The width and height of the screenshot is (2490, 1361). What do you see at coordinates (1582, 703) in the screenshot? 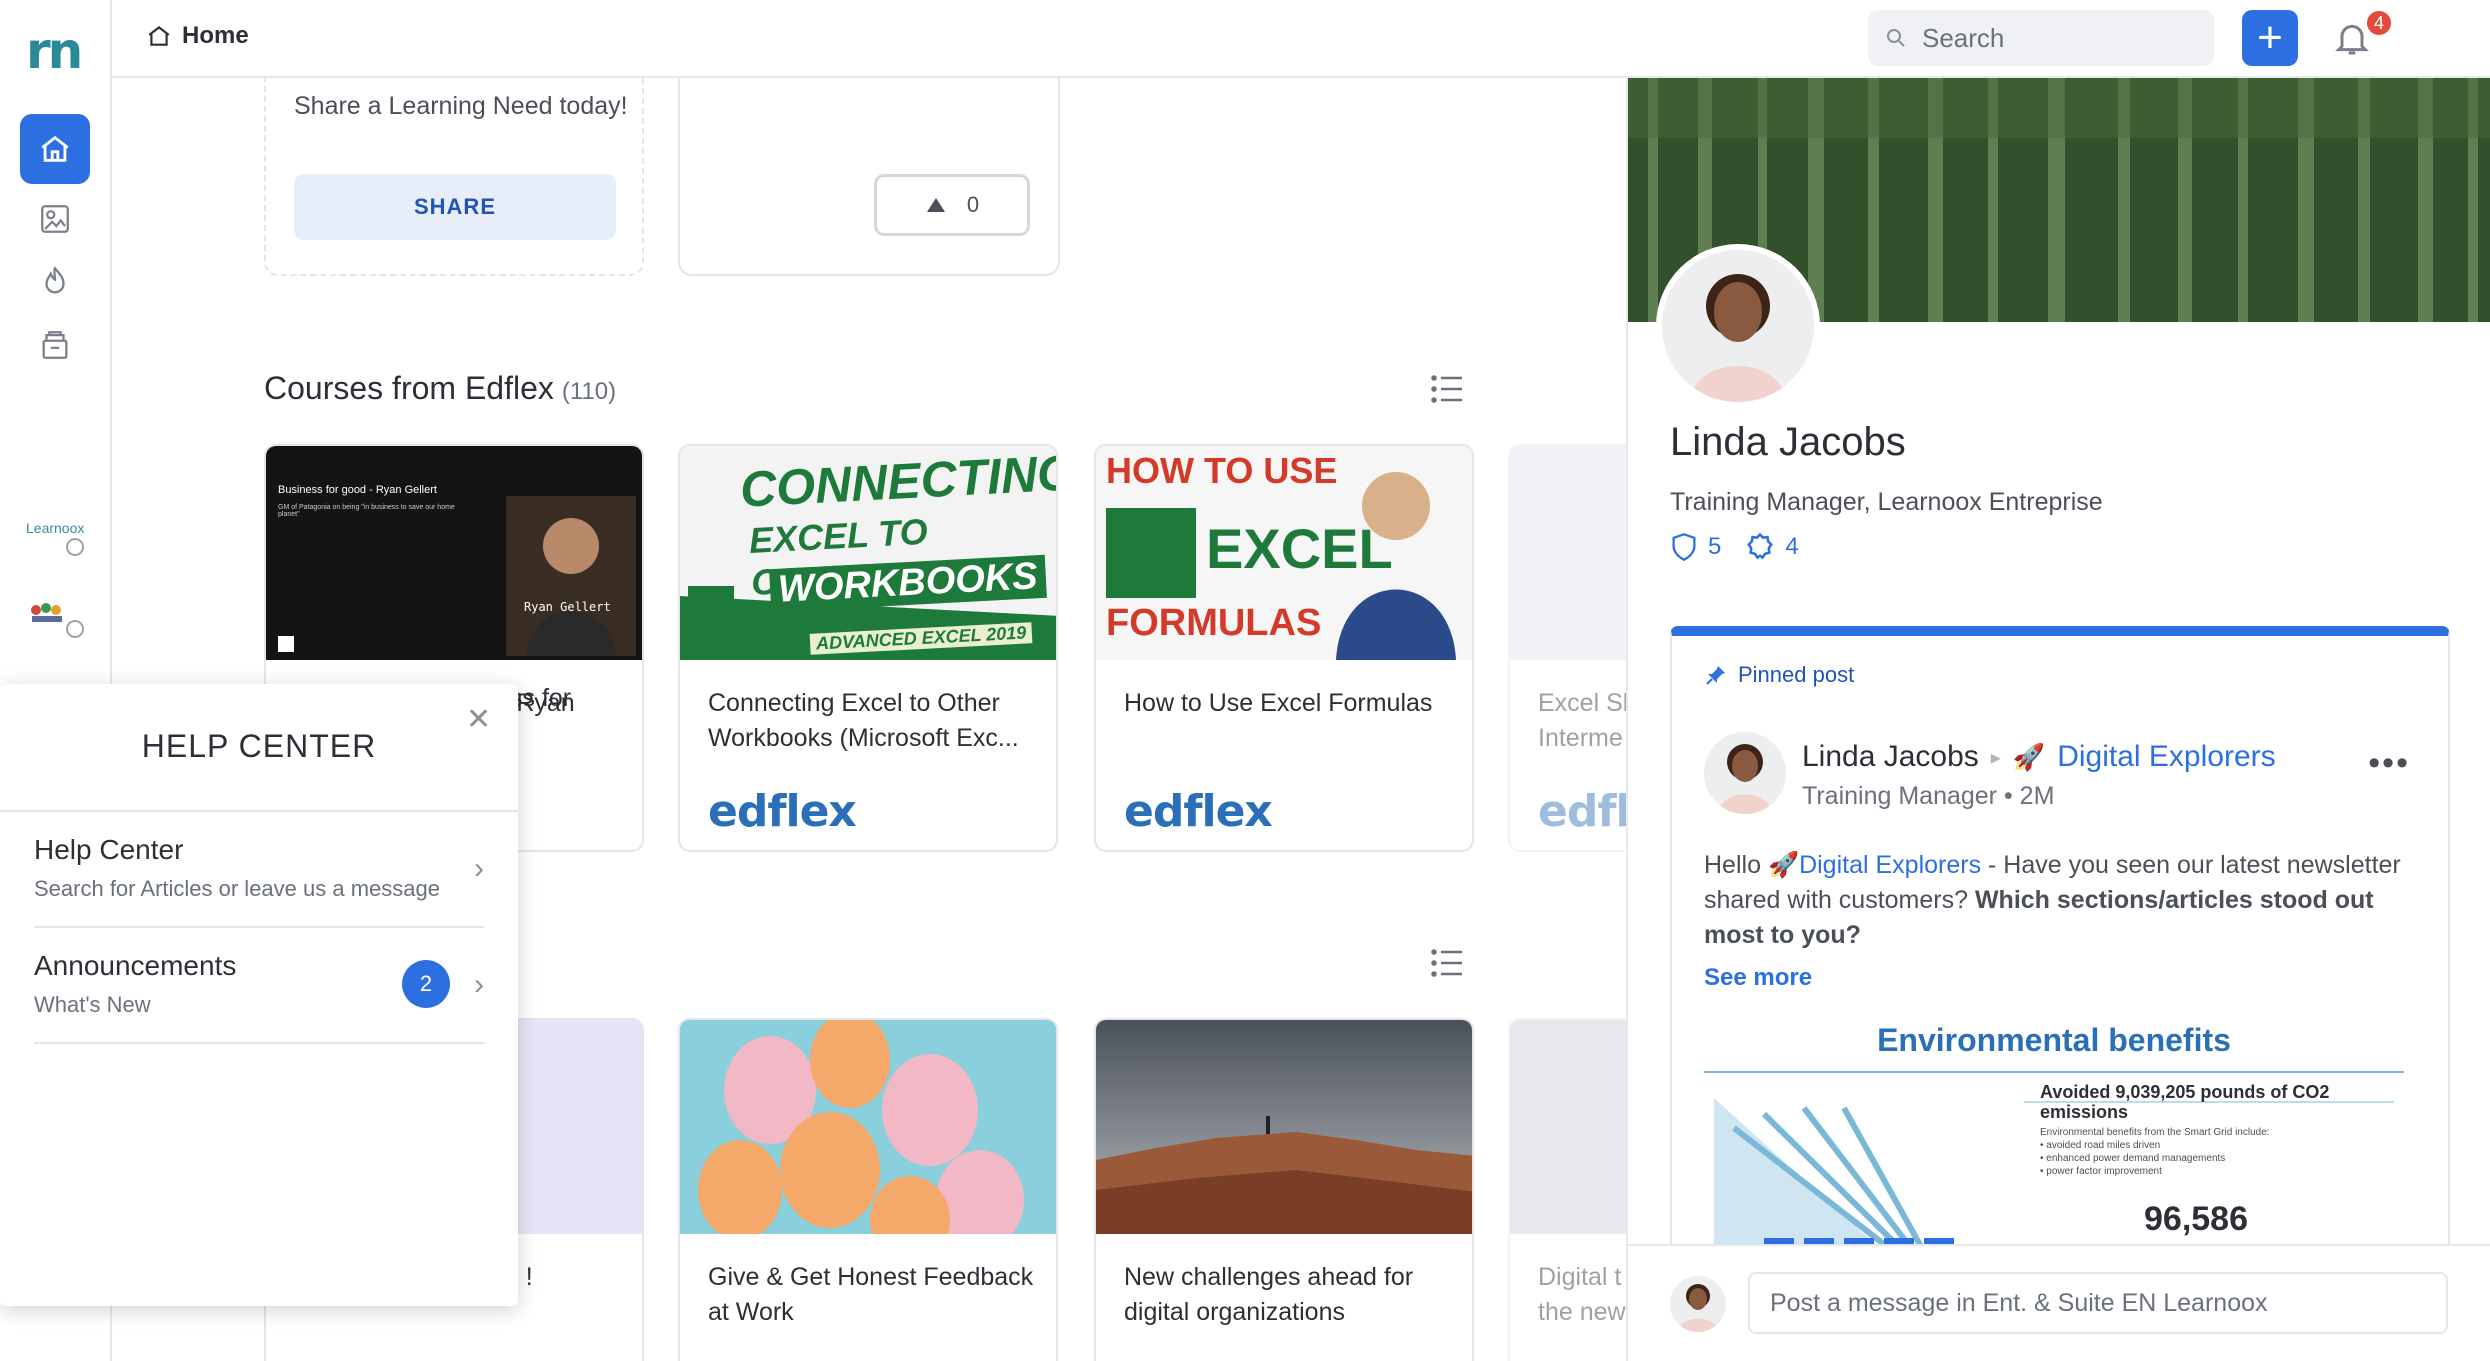
I see `course-title-line1: Excel Sk` at bounding box center [1582, 703].